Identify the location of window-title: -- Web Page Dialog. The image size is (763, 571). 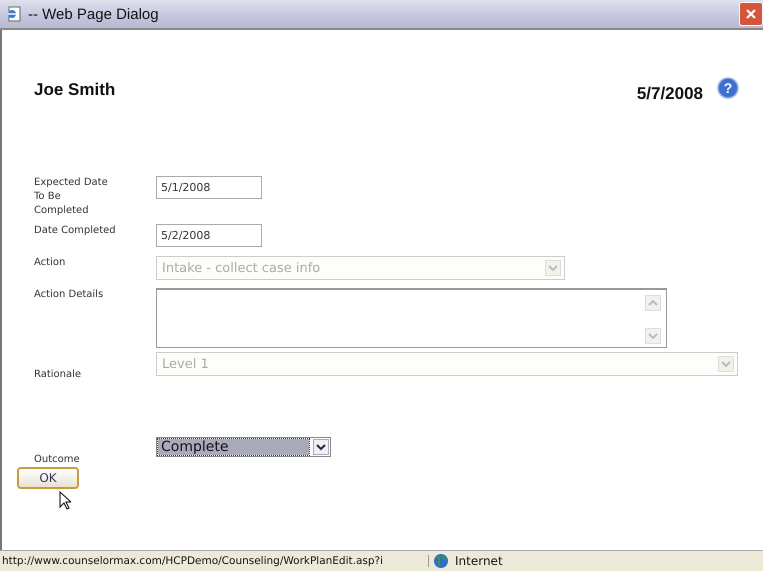
(94, 14).